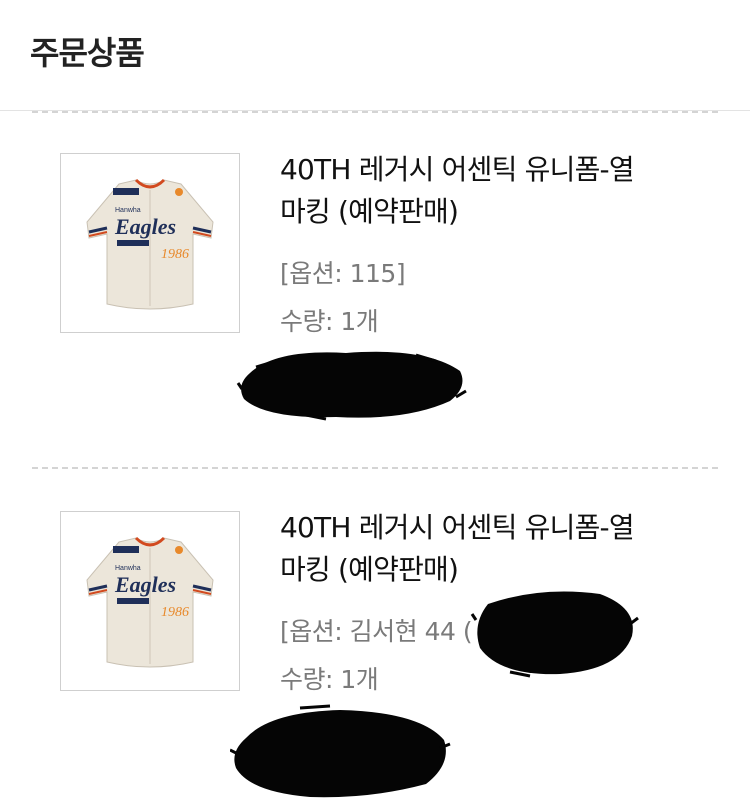  What do you see at coordinates (145, 584) in the screenshot?
I see `jersey-wordmark: Eagles` at bounding box center [145, 584].